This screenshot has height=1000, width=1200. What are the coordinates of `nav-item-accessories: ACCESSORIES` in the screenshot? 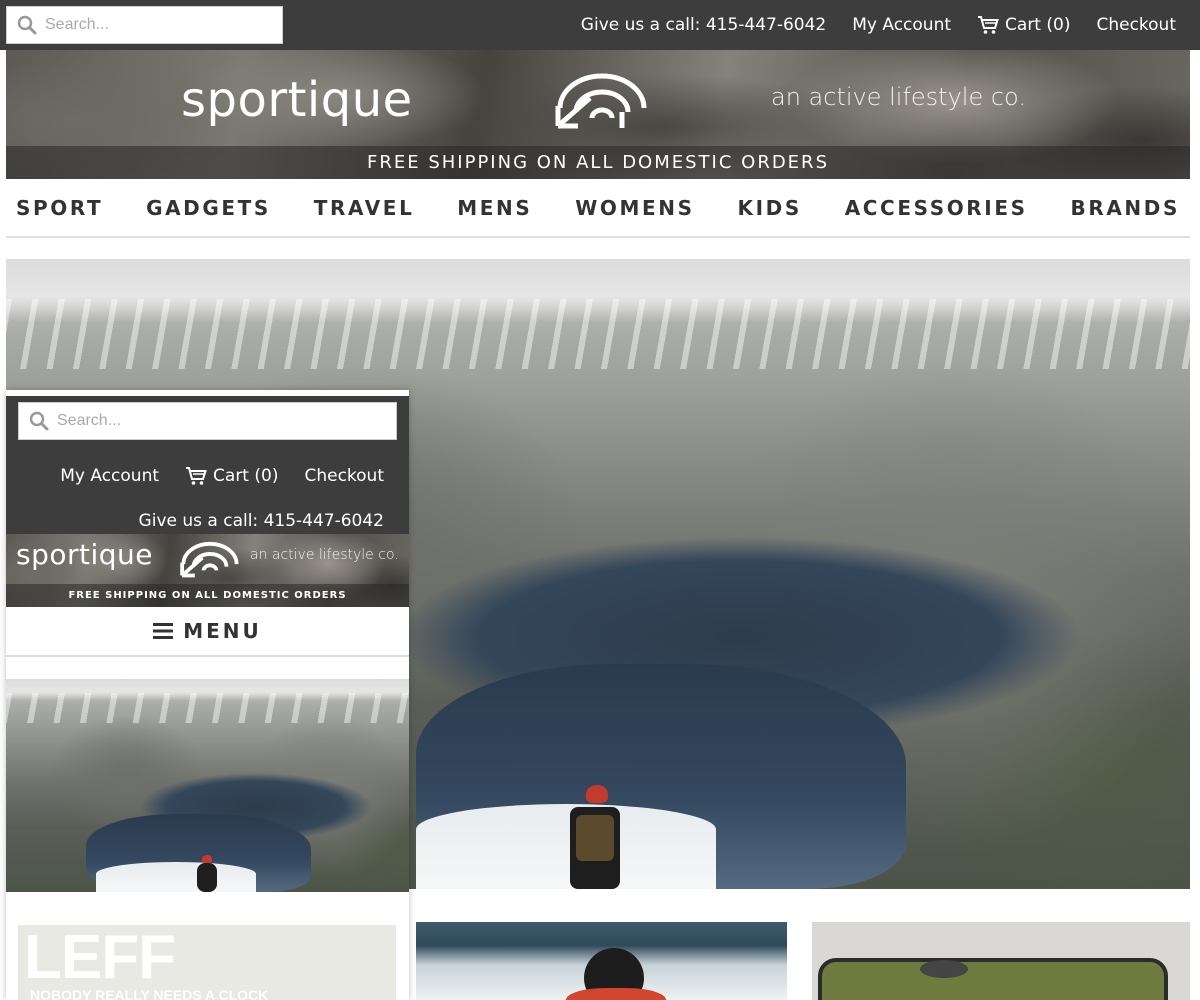 It's located at (936, 208).